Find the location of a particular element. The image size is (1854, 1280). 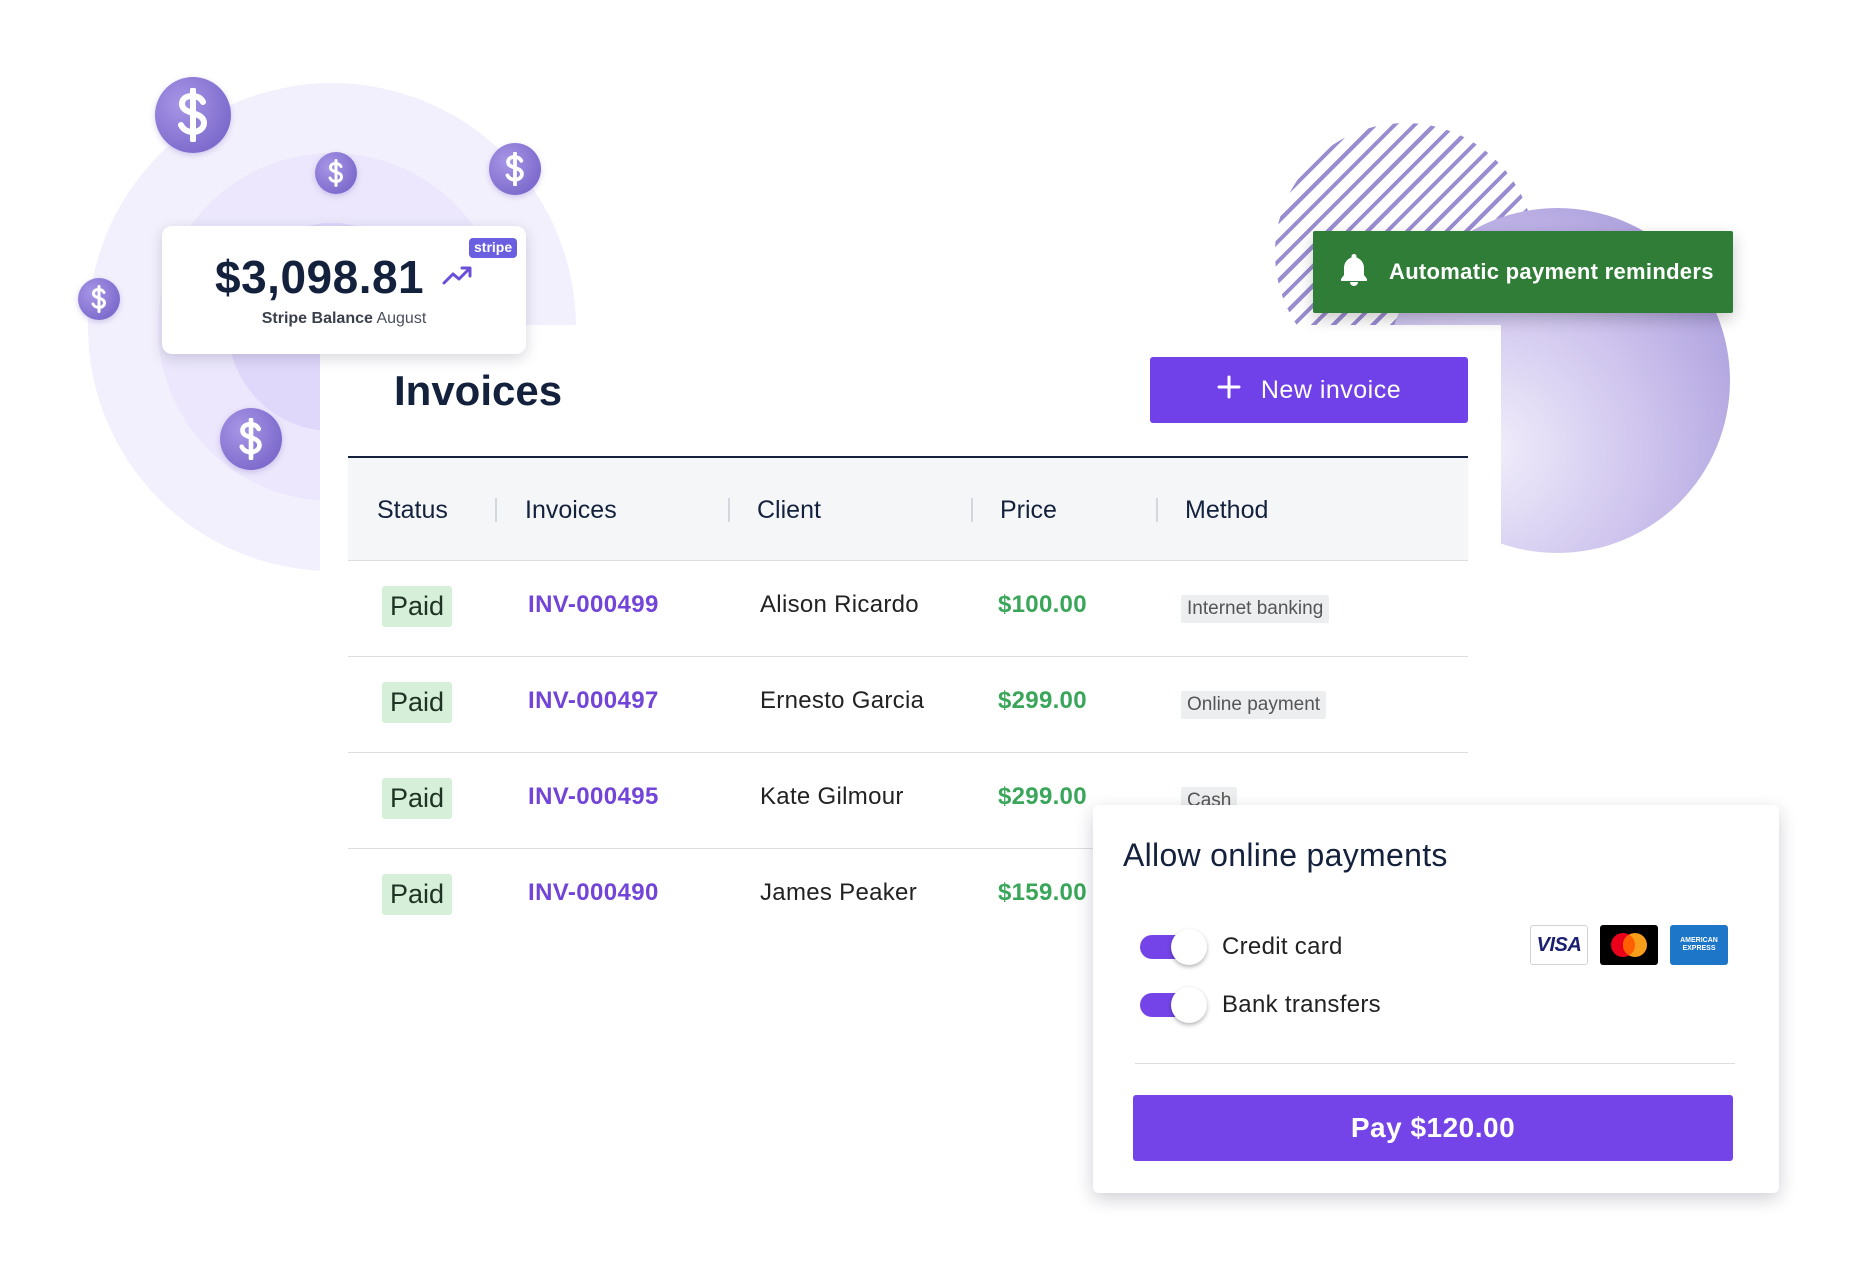

toggle-label: Bank transfers is located at coordinates (1301, 1004).